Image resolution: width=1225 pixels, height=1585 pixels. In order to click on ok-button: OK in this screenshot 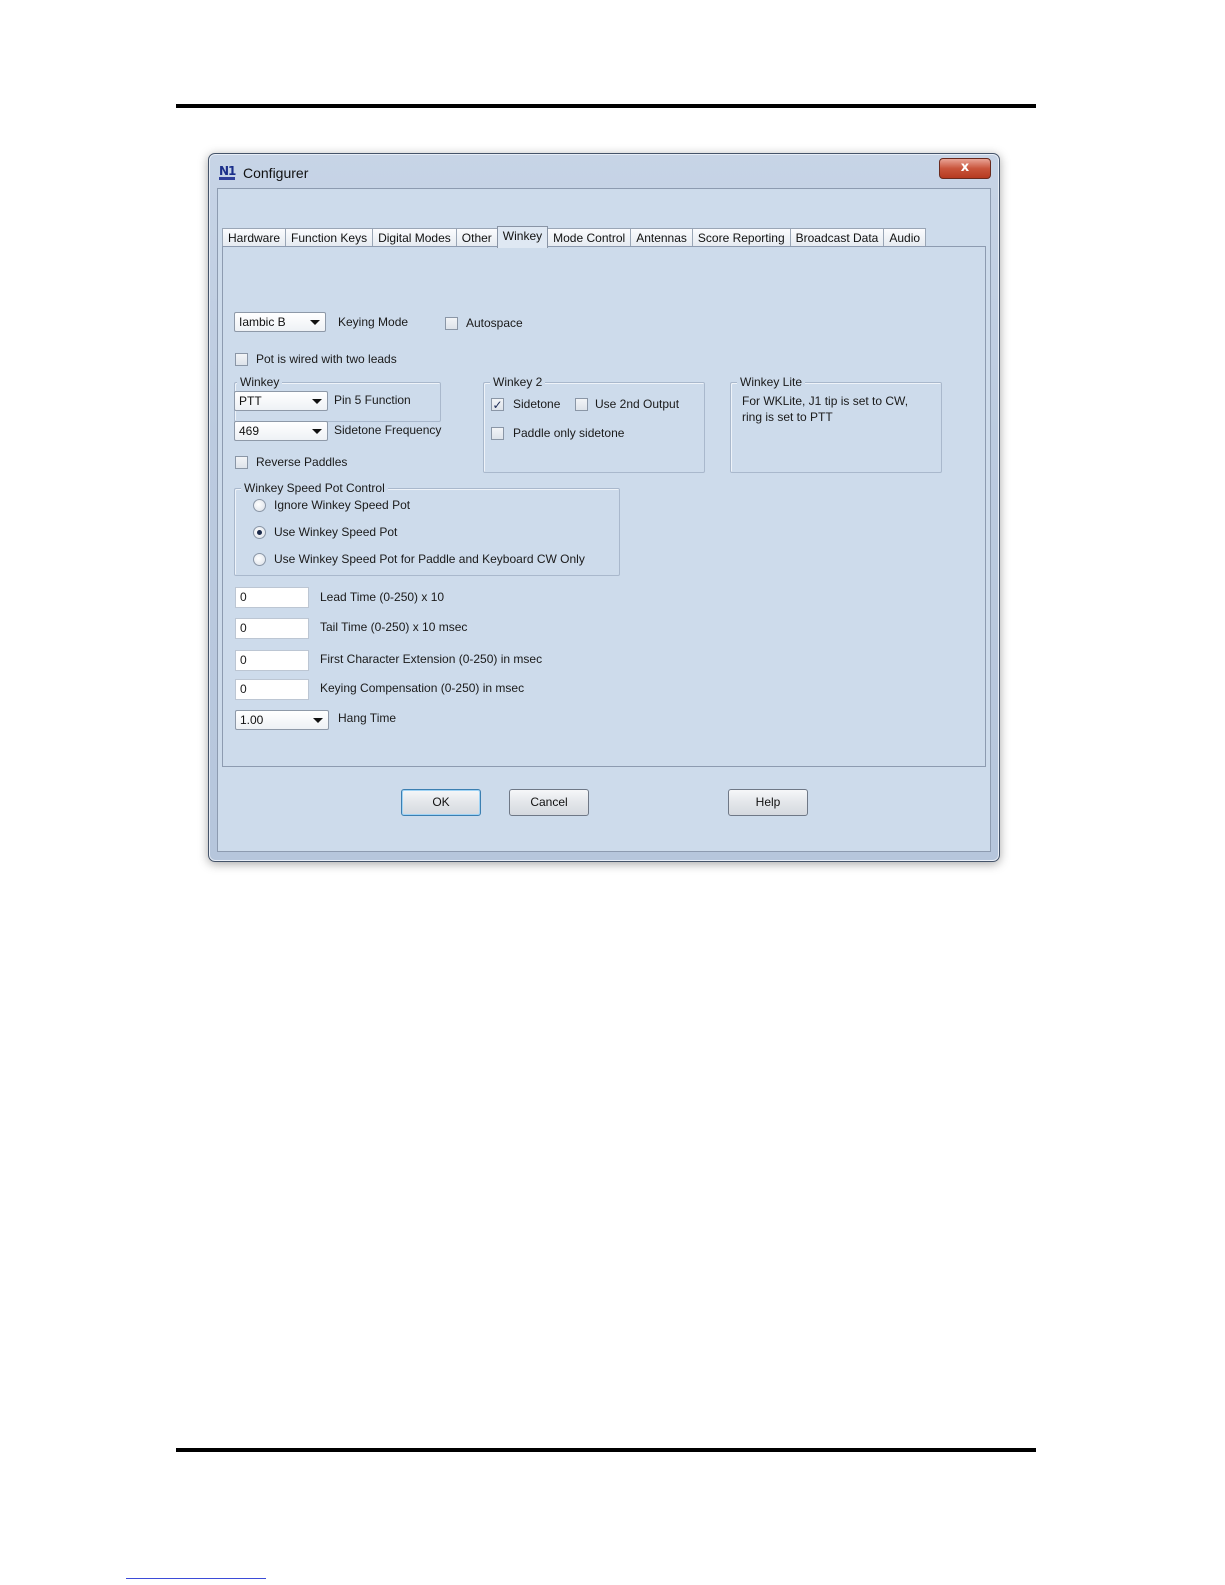, I will do `click(441, 802)`.